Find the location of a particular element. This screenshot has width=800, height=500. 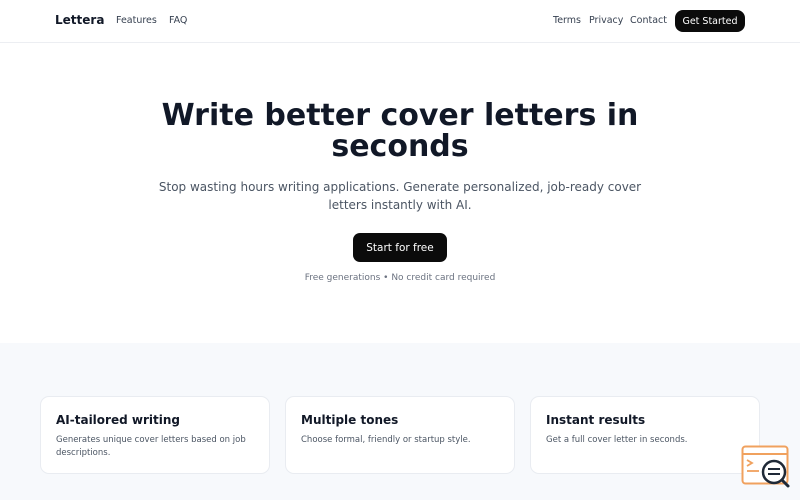

feature-description: Get a full cover letter in seconds. is located at coordinates (617, 440).